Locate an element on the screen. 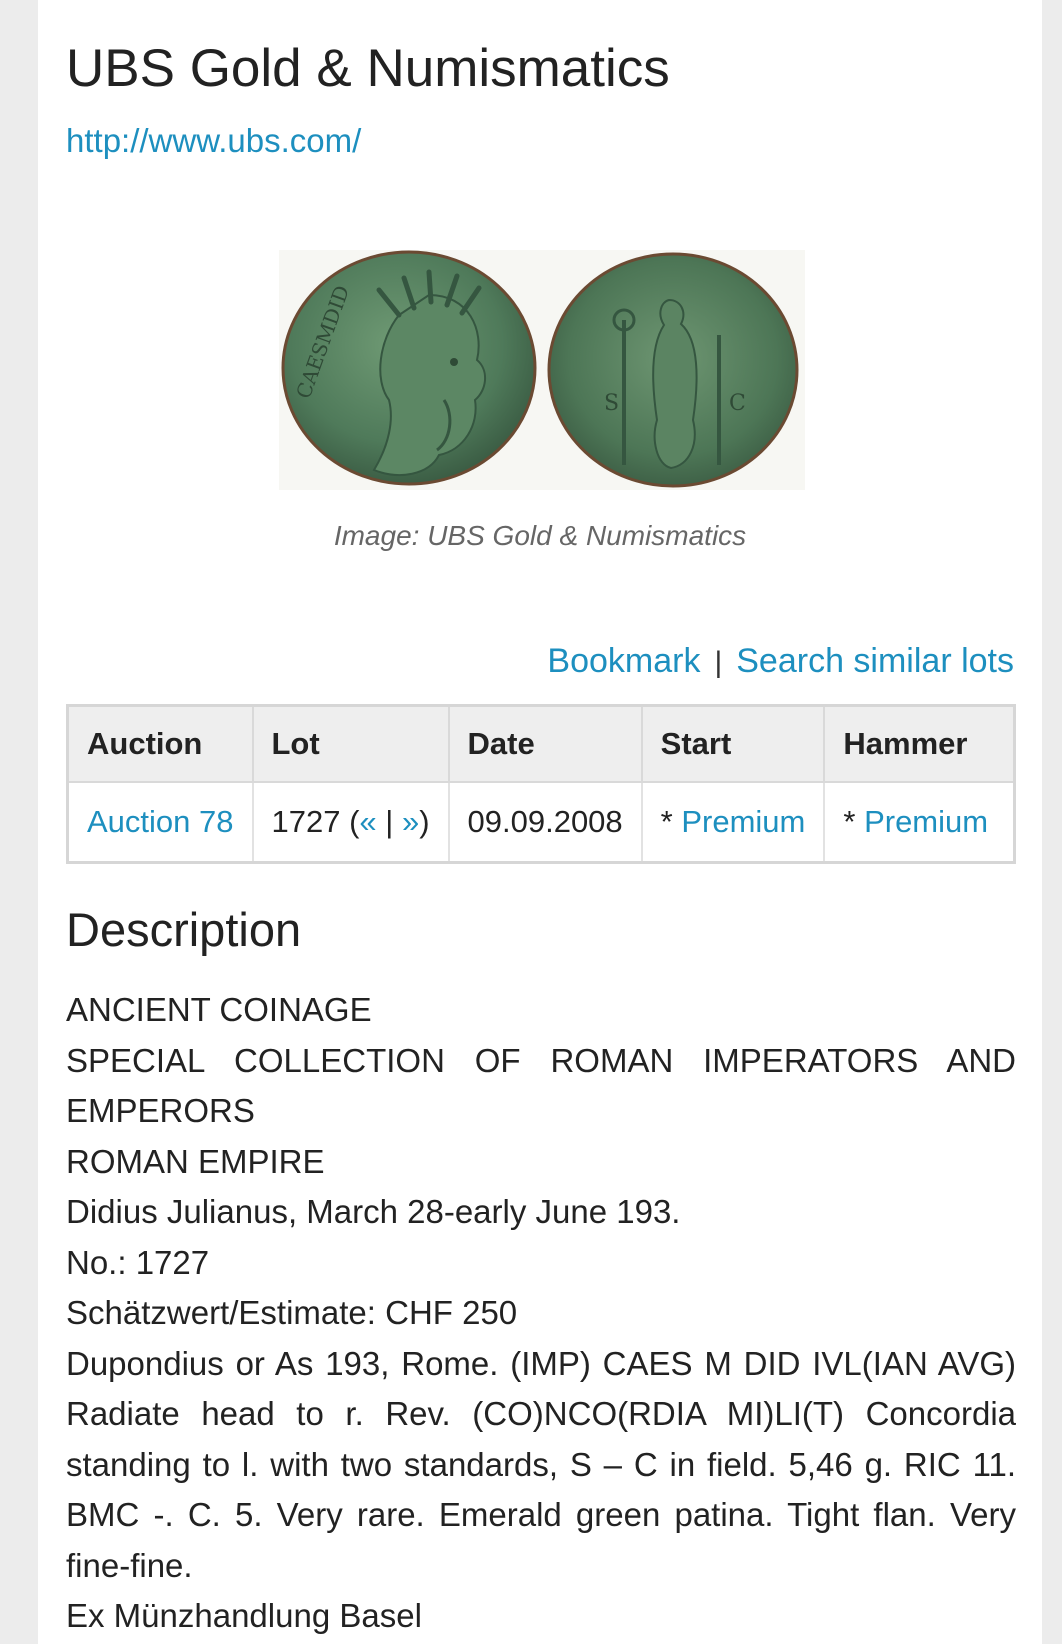 Image resolution: width=1062 pixels, height=1644 pixels. auction-cell: Auction 78 is located at coordinates (160, 822).